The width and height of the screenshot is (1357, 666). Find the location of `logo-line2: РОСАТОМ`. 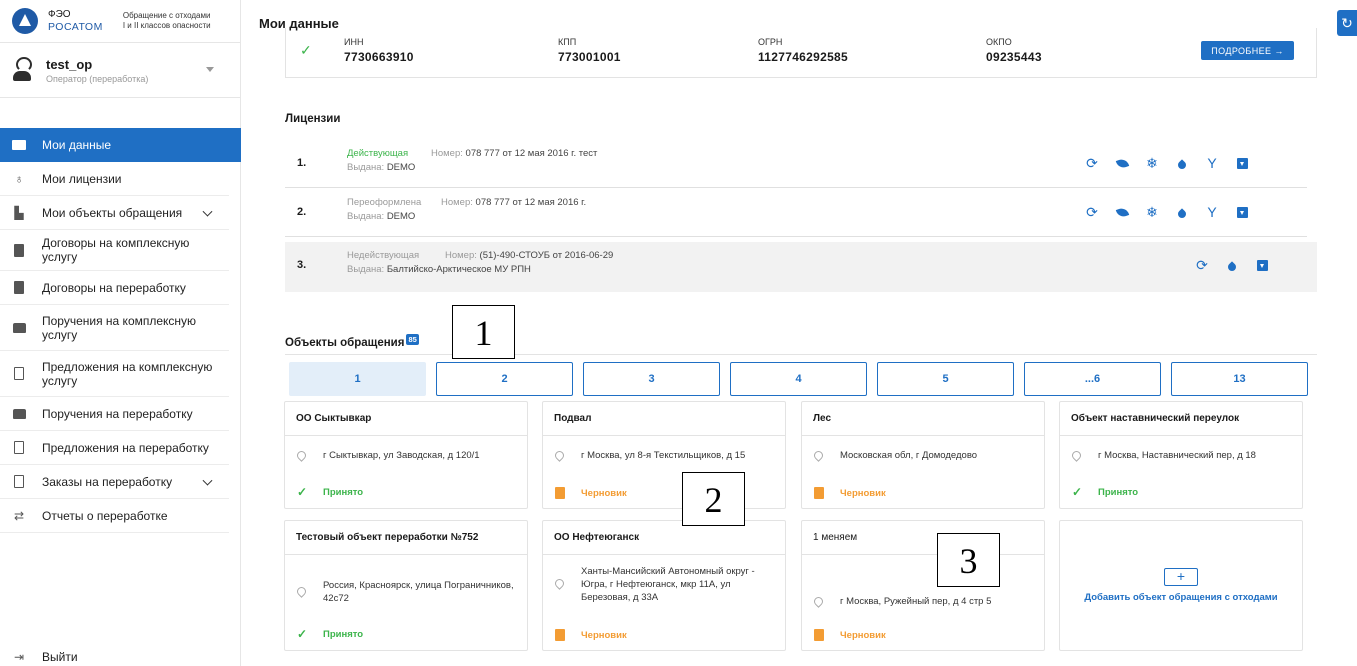

logo-line2: РОСАТОМ is located at coordinates (75, 27).